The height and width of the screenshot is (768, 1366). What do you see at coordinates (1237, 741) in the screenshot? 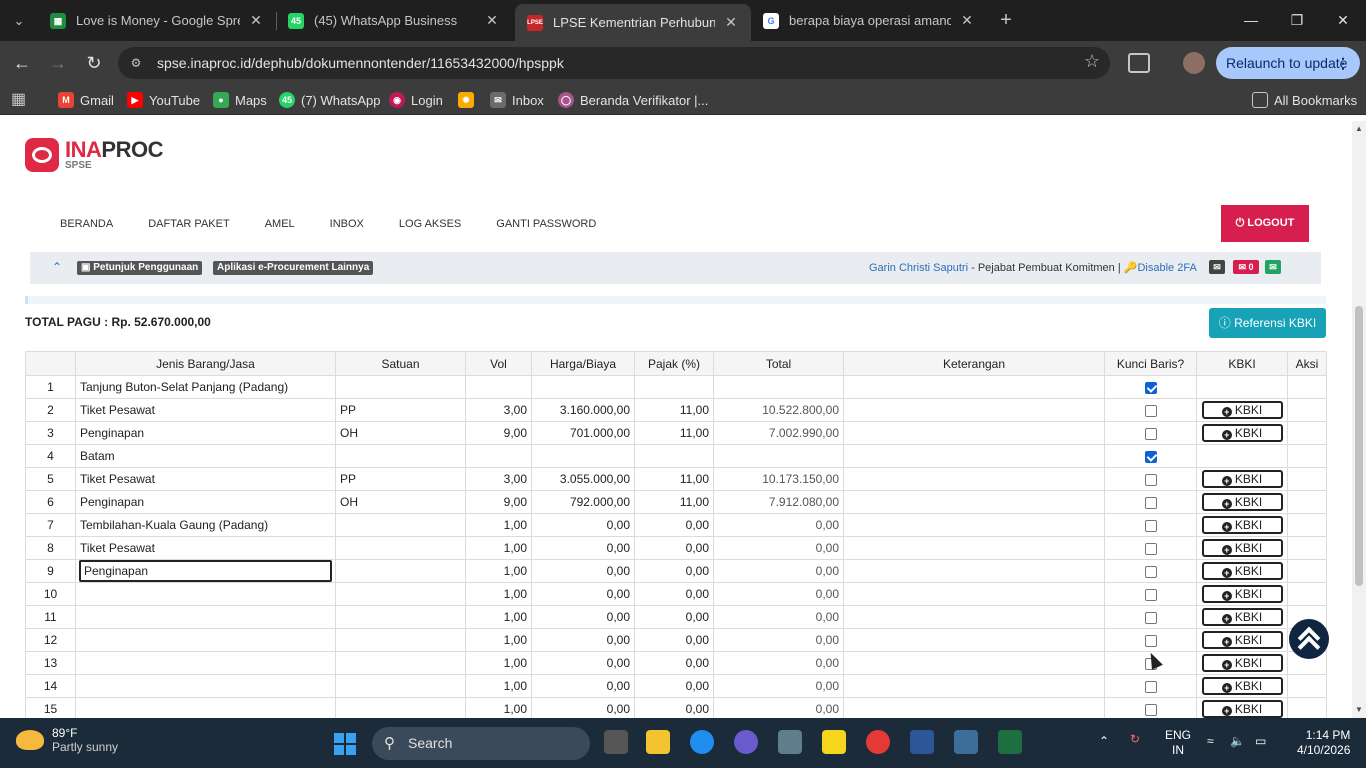
I see `volume-icon: 🔈` at bounding box center [1237, 741].